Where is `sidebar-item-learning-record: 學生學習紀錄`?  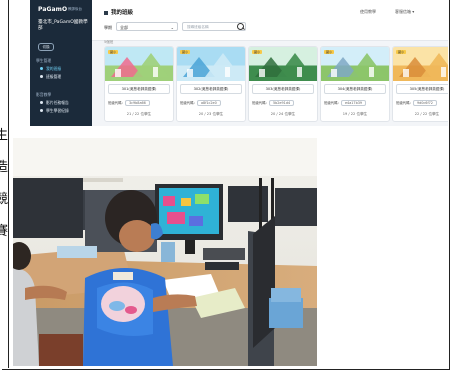
sidebar-item-learning-record: 學生學習紀錄 is located at coordinates (54, 111).